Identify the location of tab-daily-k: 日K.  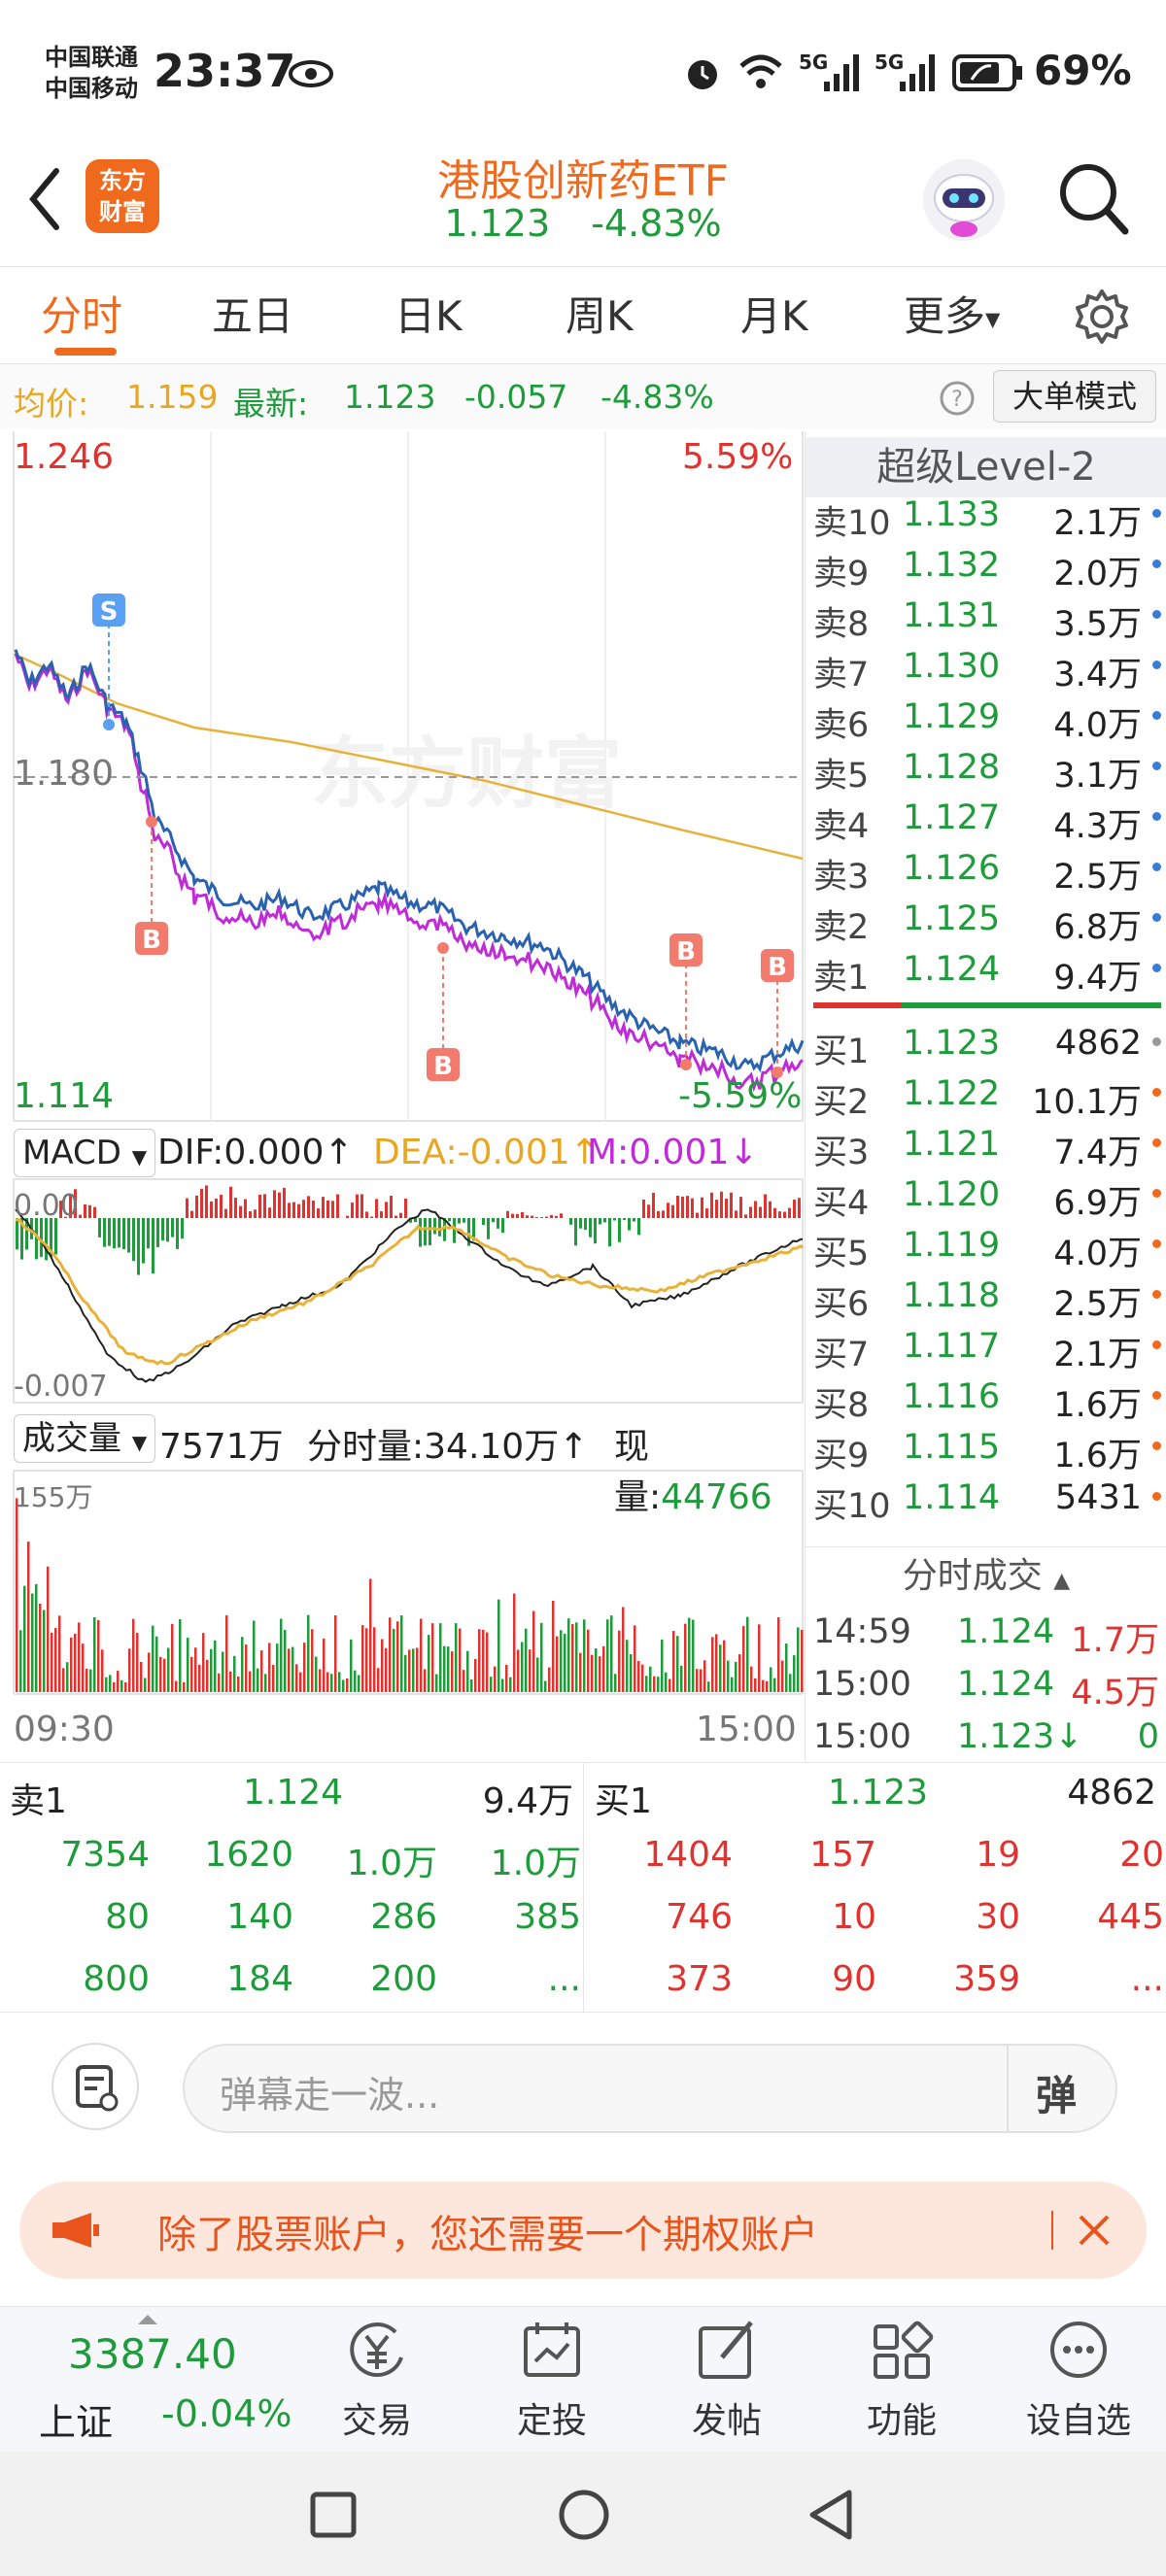
(428, 313).